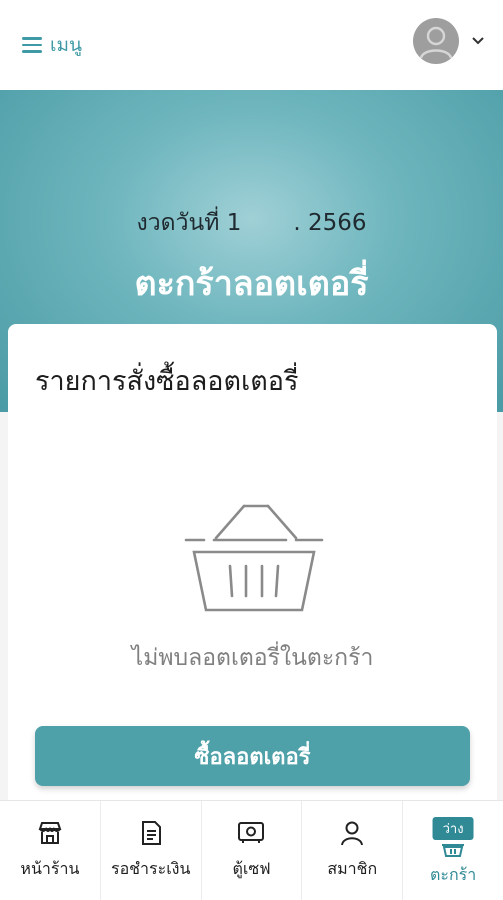  Describe the element at coordinates (351, 850) in the screenshot. I see `nav-item-member: สมาชิก` at that location.